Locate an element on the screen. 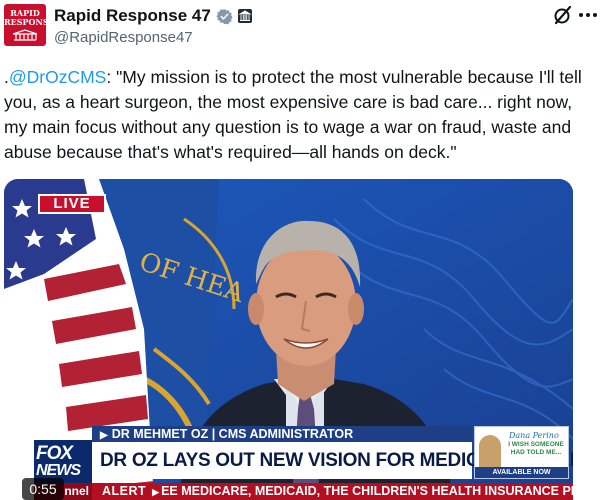 The image size is (600, 500). government-building-icon is located at coordinates (244, 16).